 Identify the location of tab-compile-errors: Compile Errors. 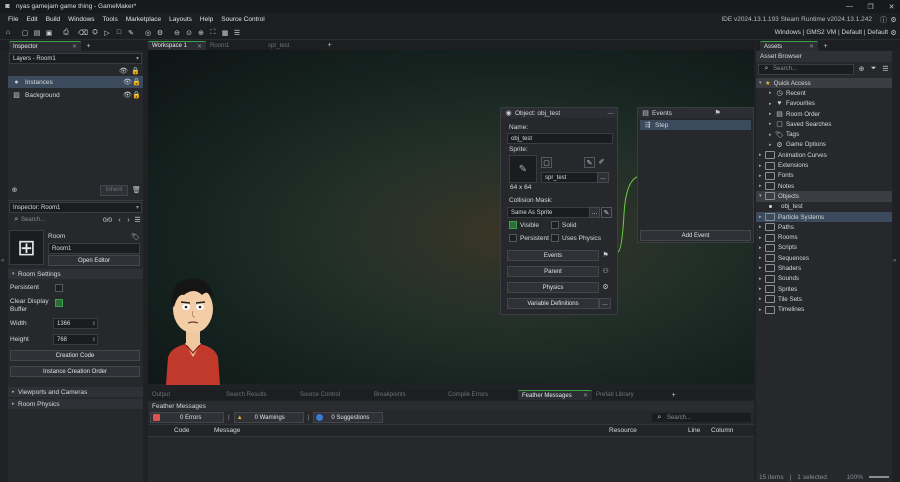
(481, 395).